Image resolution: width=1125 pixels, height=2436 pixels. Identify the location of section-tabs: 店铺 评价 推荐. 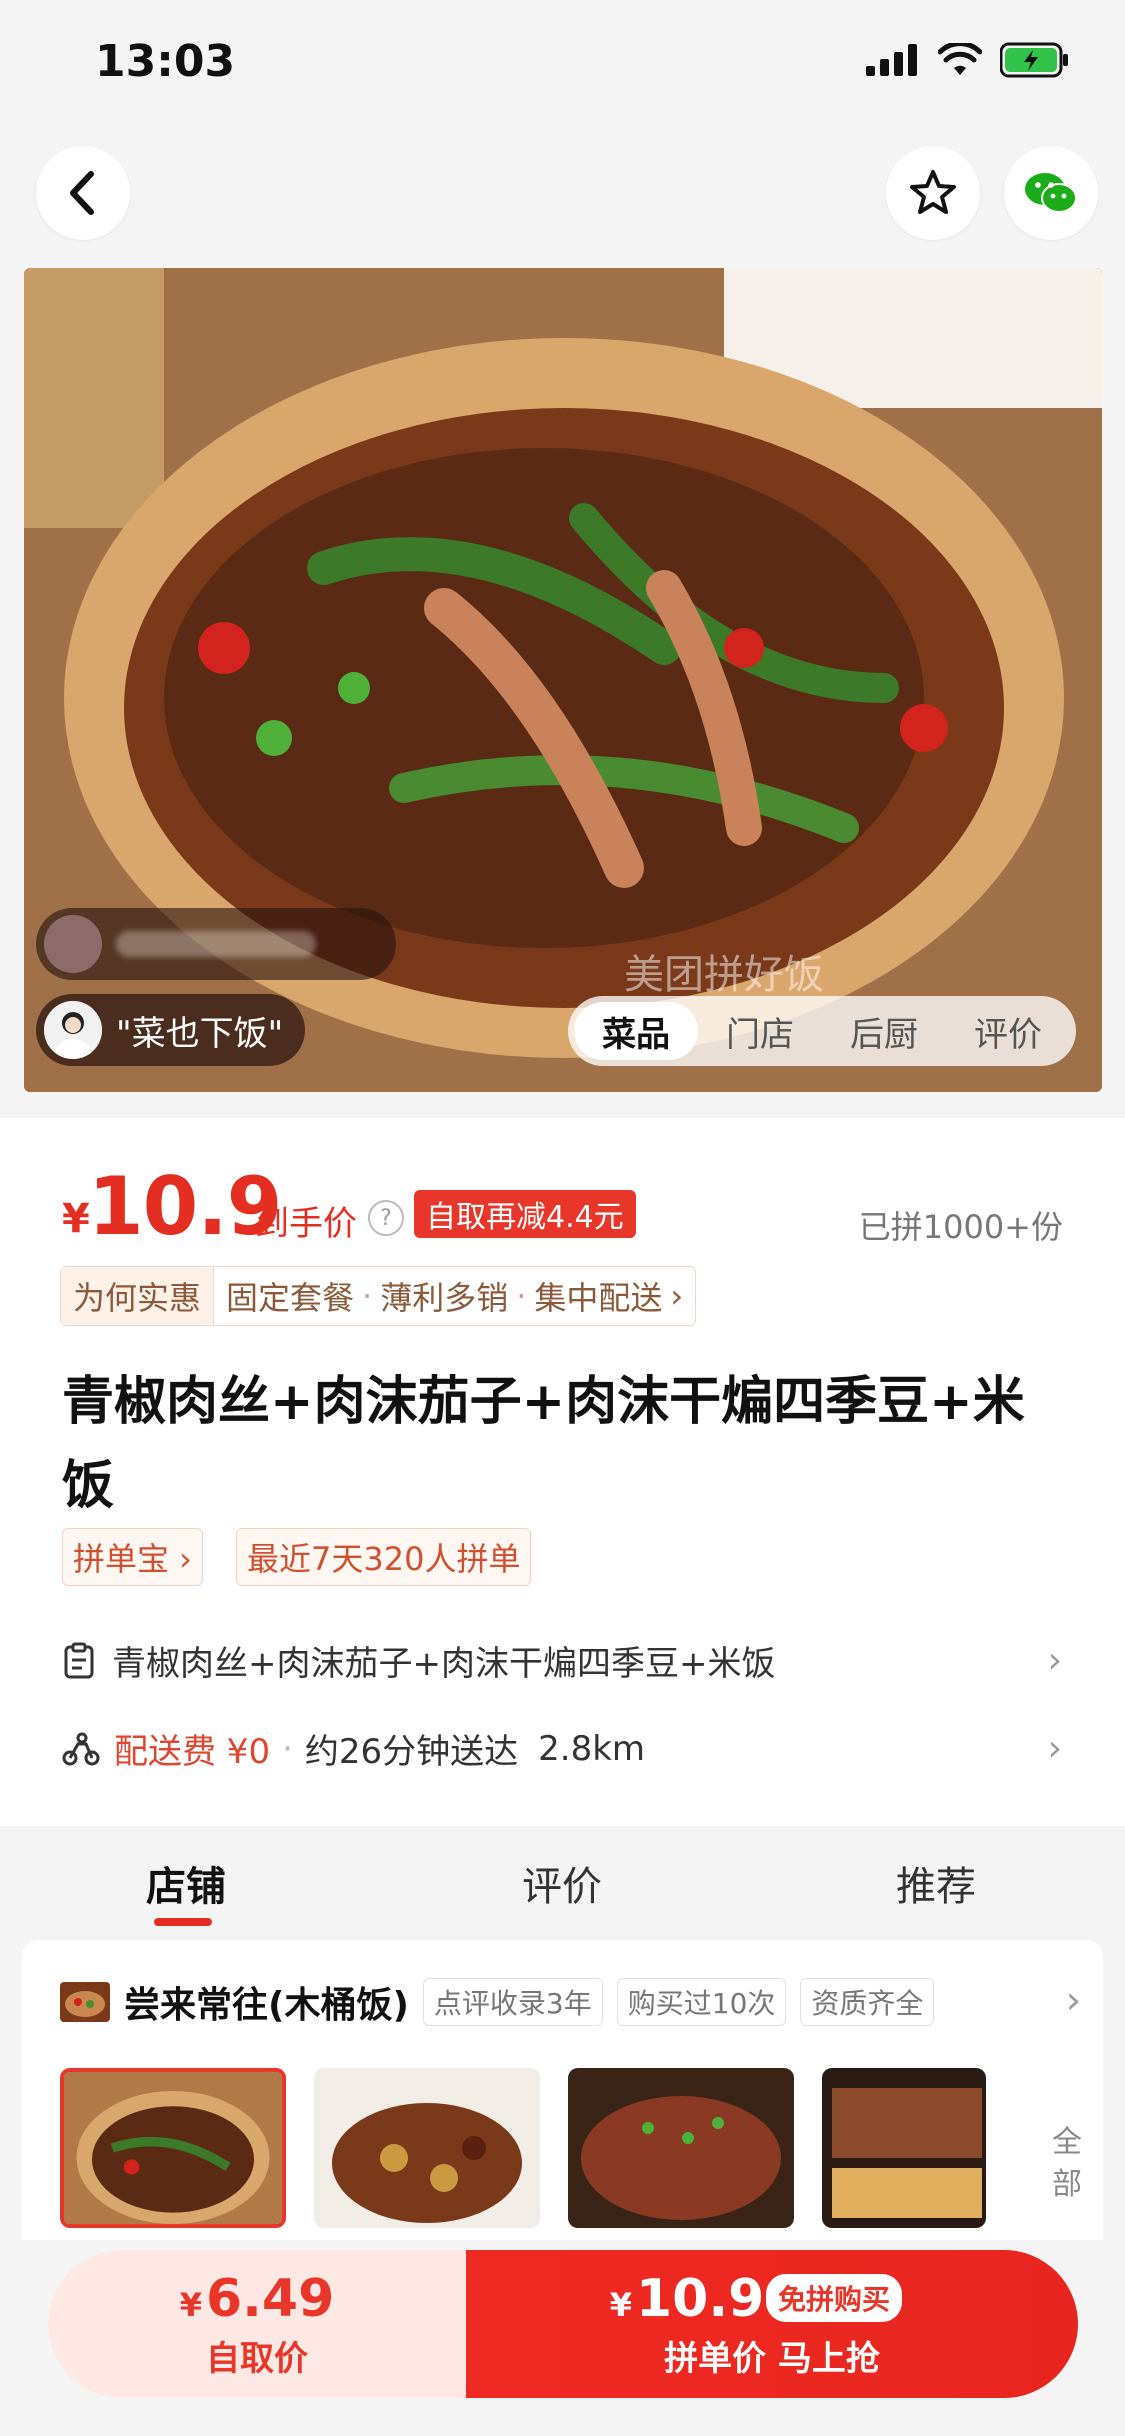
(562, 1881).